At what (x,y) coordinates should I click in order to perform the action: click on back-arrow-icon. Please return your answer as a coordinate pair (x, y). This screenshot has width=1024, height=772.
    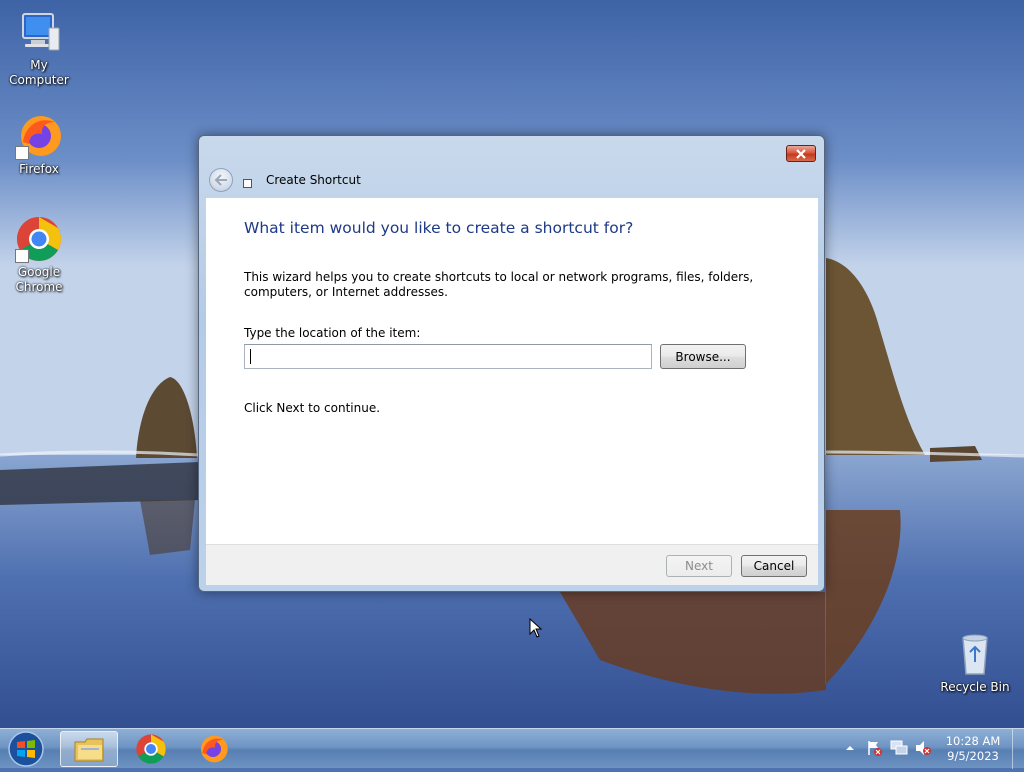
    Looking at the image, I should click on (220, 180).